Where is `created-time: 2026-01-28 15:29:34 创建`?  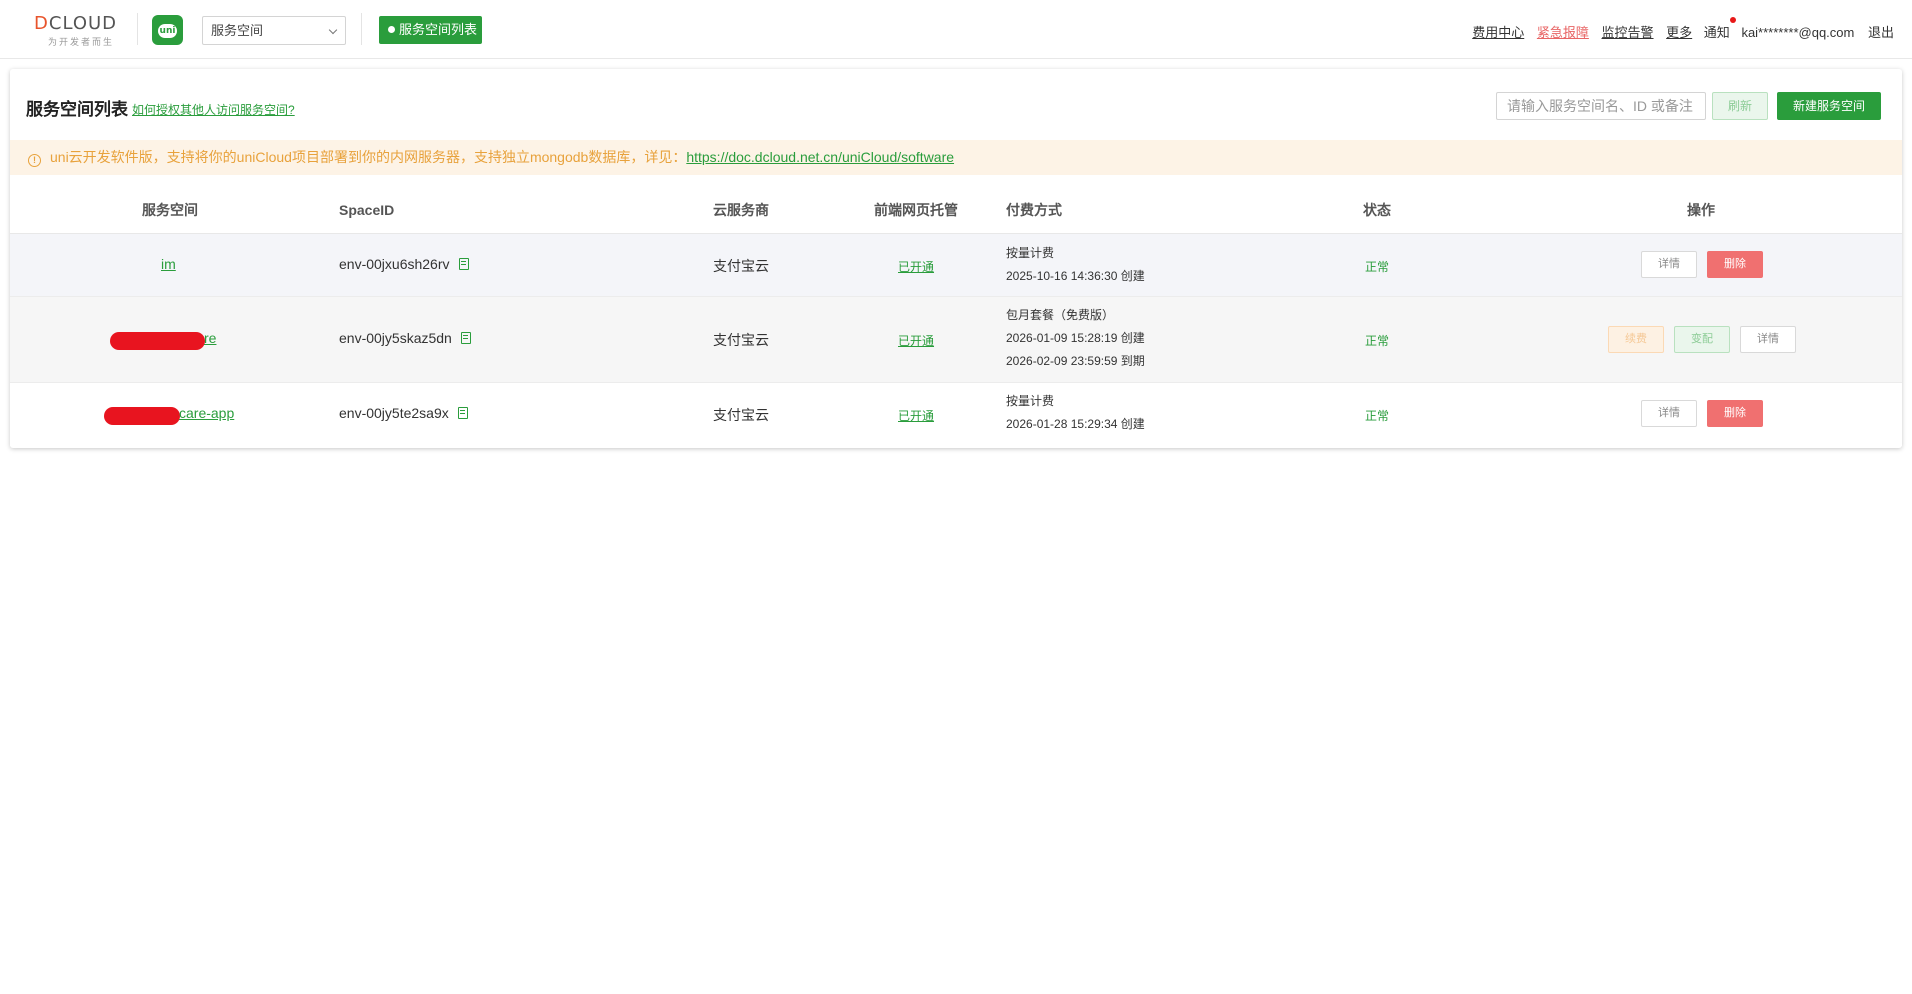 created-time: 2026-01-28 15:29:34 创建 is located at coordinates (1075, 424).